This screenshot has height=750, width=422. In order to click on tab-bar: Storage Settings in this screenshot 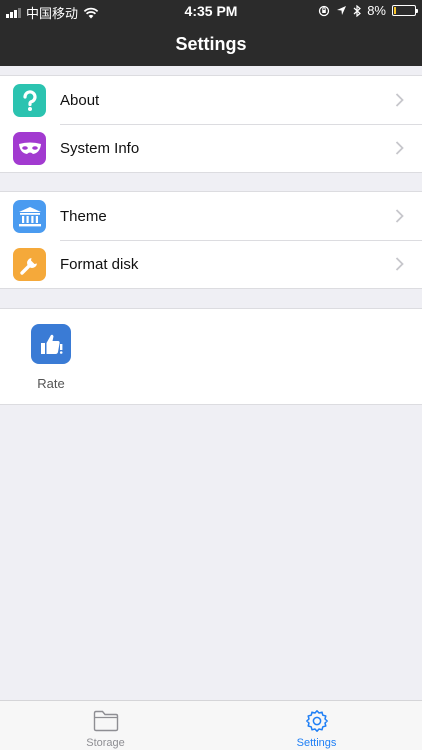, I will do `click(211, 725)`.